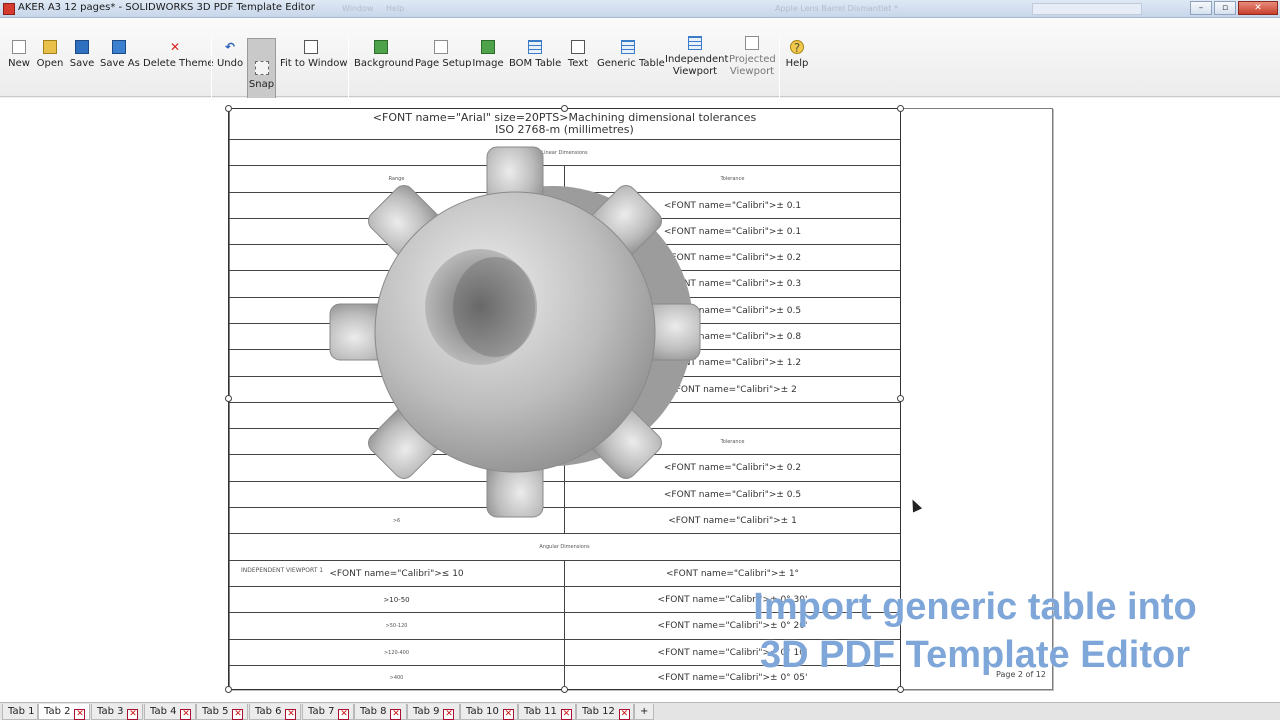 Image resolution: width=1280 pixels, height=720 pixels. What do you see at coordinates (695, 43) in the screenshot?
I see `independent-viewport-icon` at bounding box center [695, 43].